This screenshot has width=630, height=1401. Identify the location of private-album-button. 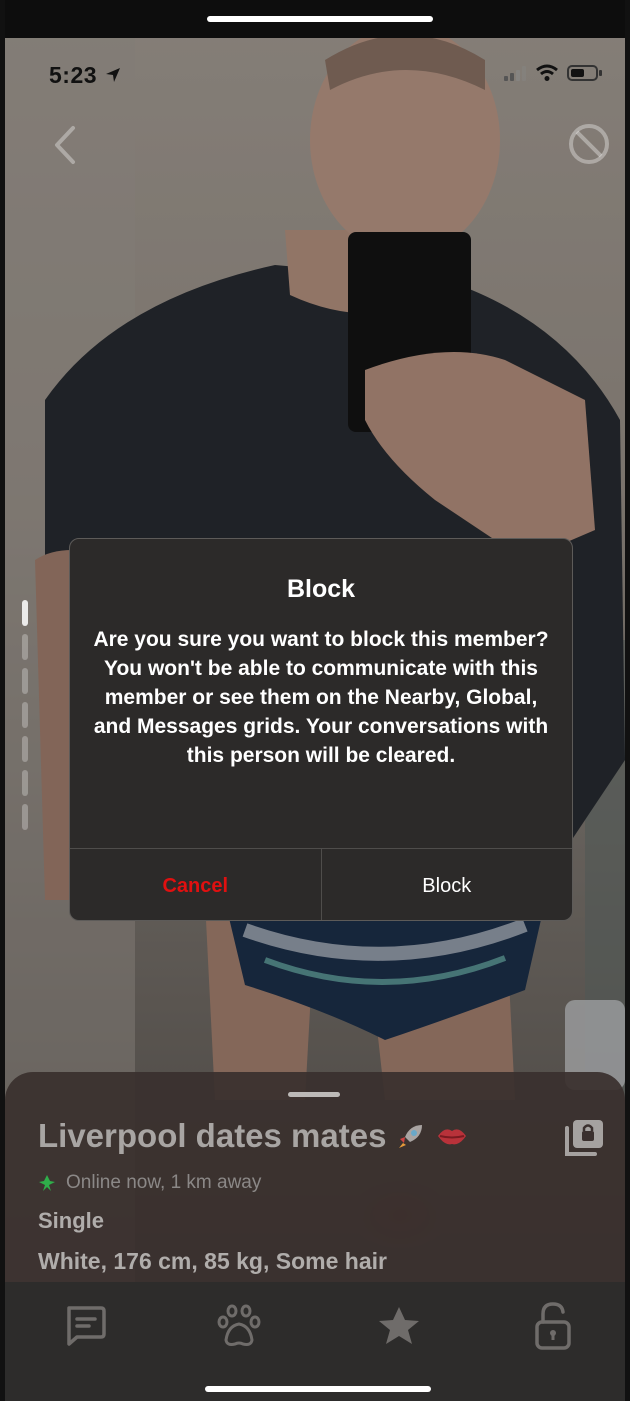
(585, 1137).